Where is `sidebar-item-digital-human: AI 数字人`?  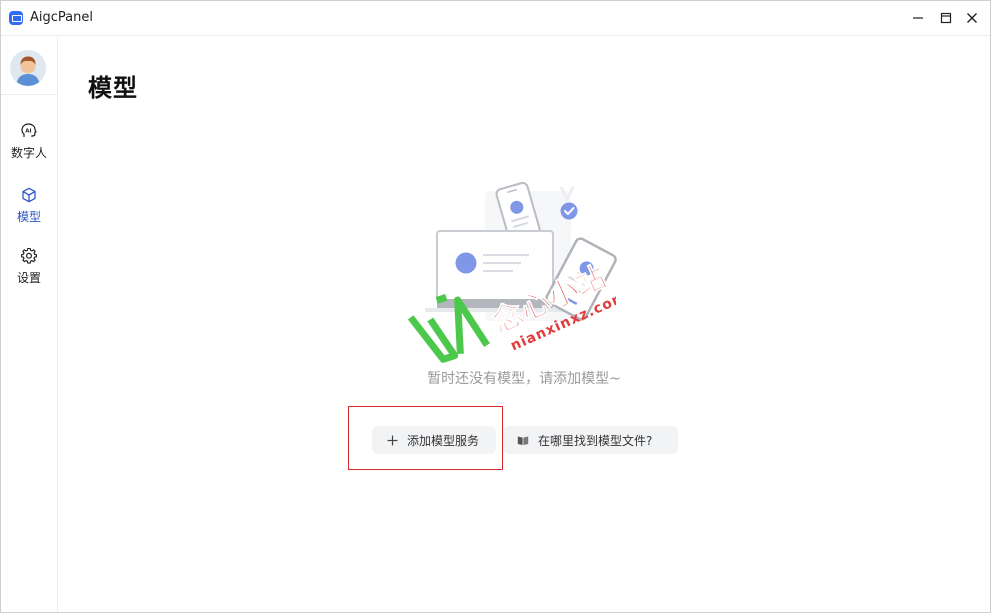 sidebar-item-digital-human: AI 数字人 is located at coordinates (29, 149).